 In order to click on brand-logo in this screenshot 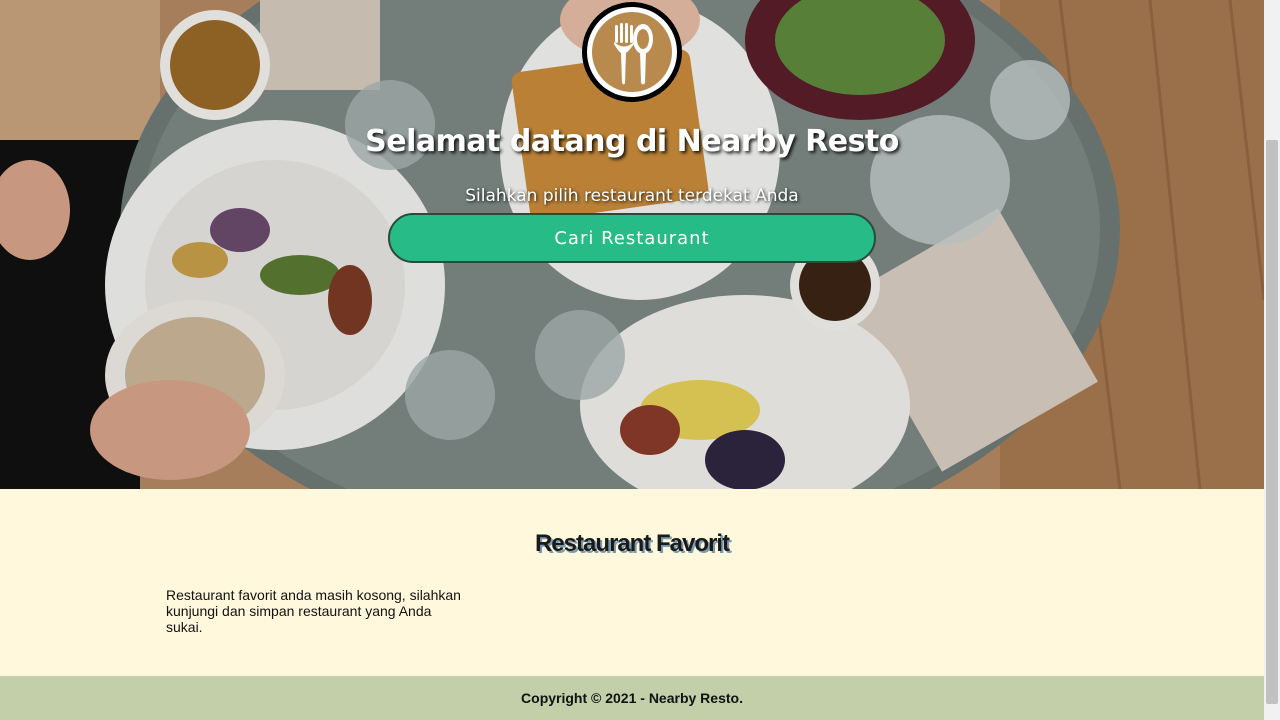, I will do `click(632, 52)`.